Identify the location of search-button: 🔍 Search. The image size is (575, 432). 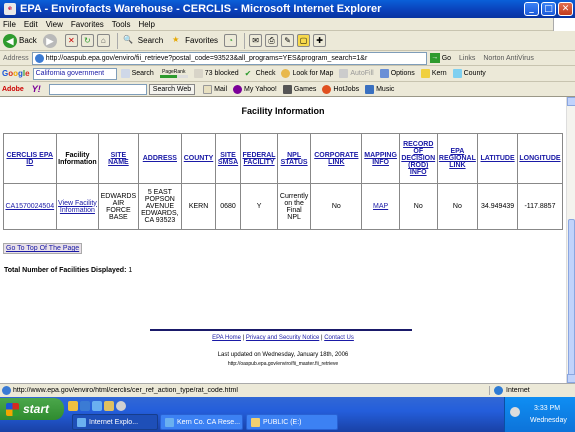
(142, 40).